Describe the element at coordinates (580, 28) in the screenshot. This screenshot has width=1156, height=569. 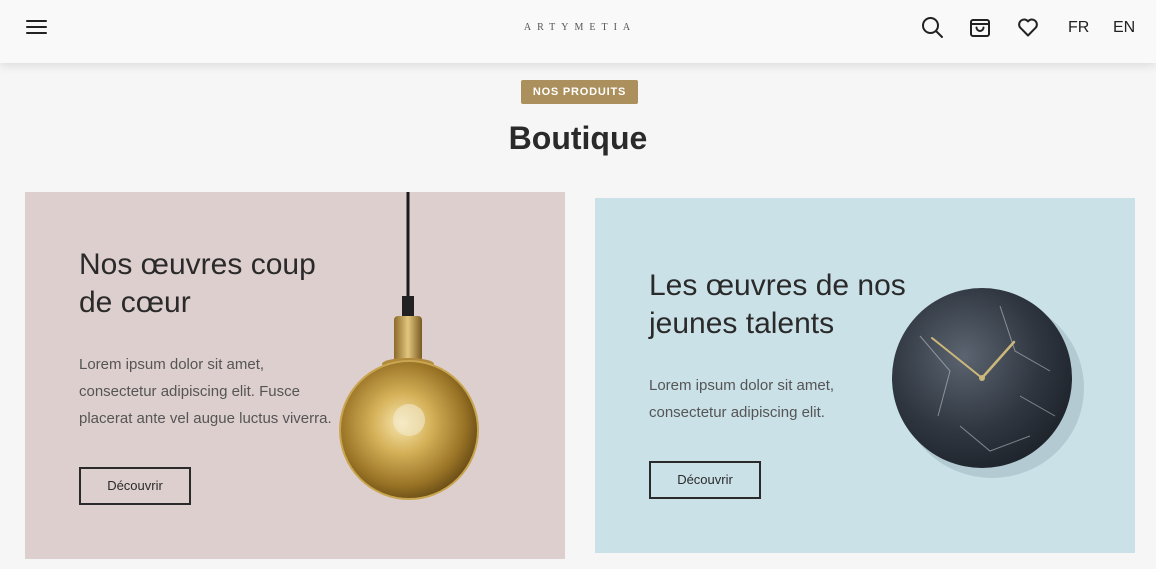
I see `site-logo: ARTYMETIA` at that location.